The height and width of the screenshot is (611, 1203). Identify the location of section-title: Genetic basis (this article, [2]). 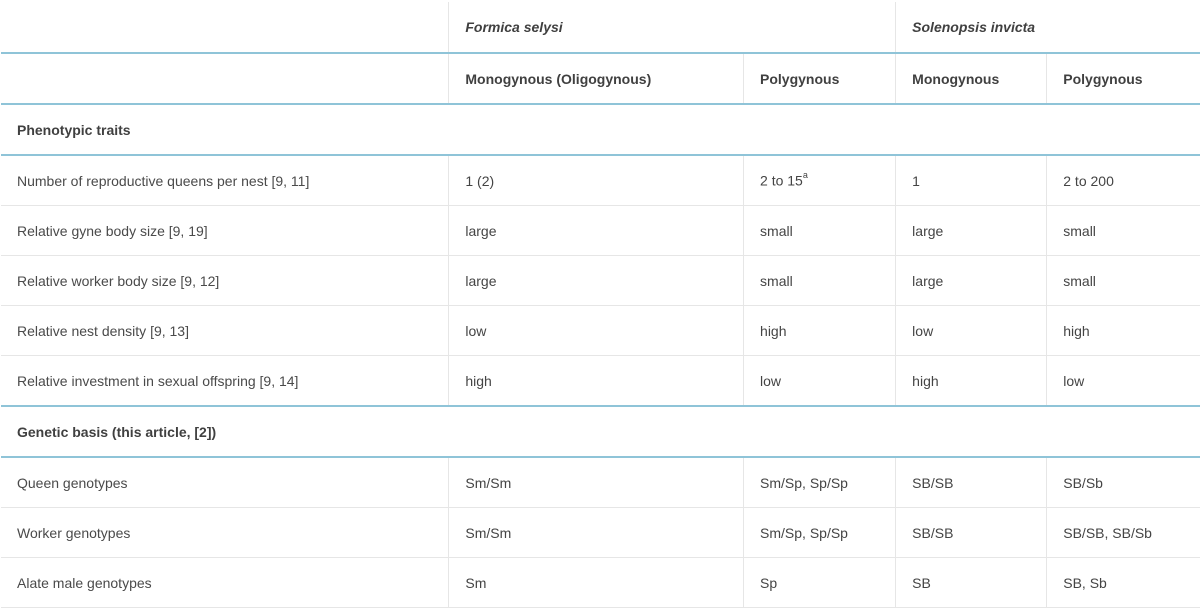
(600, 432).